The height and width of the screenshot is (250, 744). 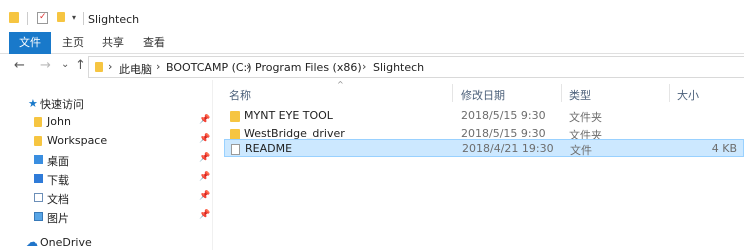 I want to click on sidebar-item-label: 快速访问, so click(x=62, y=104).